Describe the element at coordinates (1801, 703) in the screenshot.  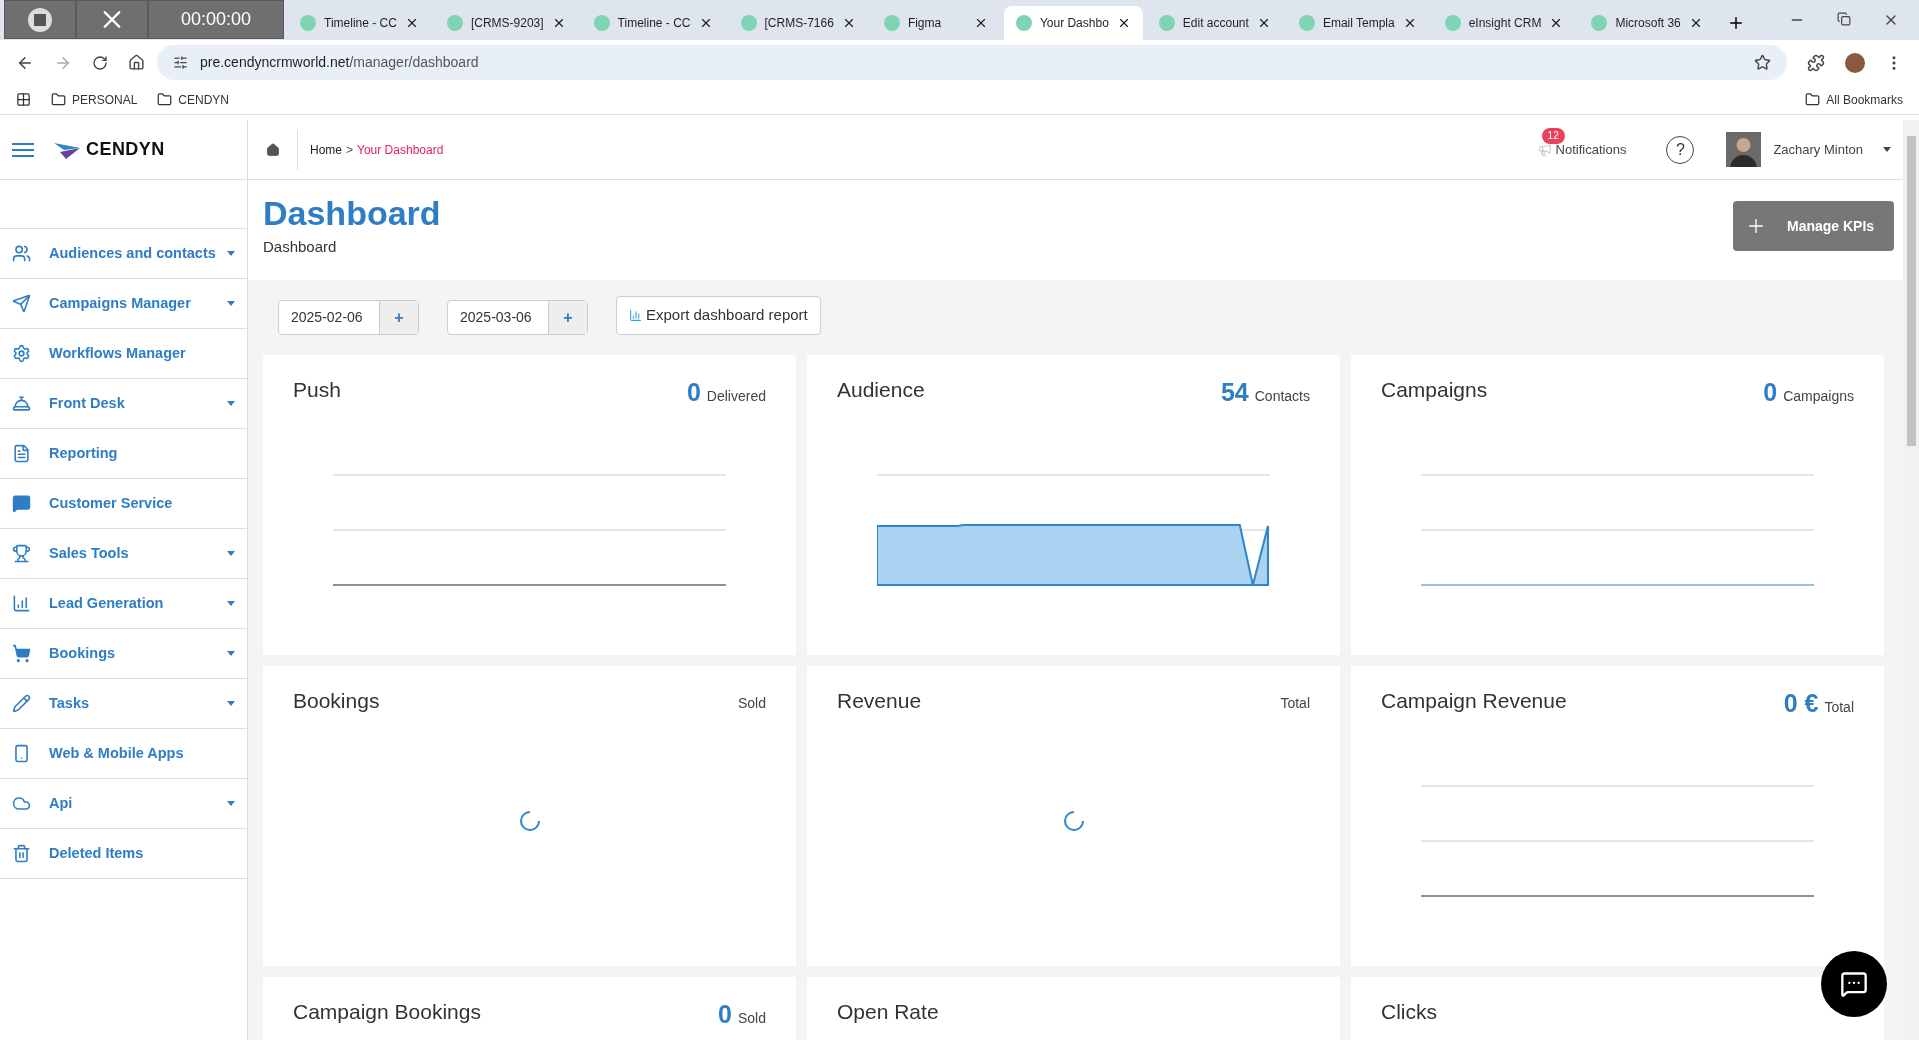
I see `kpi-value: 0 €` at that location.